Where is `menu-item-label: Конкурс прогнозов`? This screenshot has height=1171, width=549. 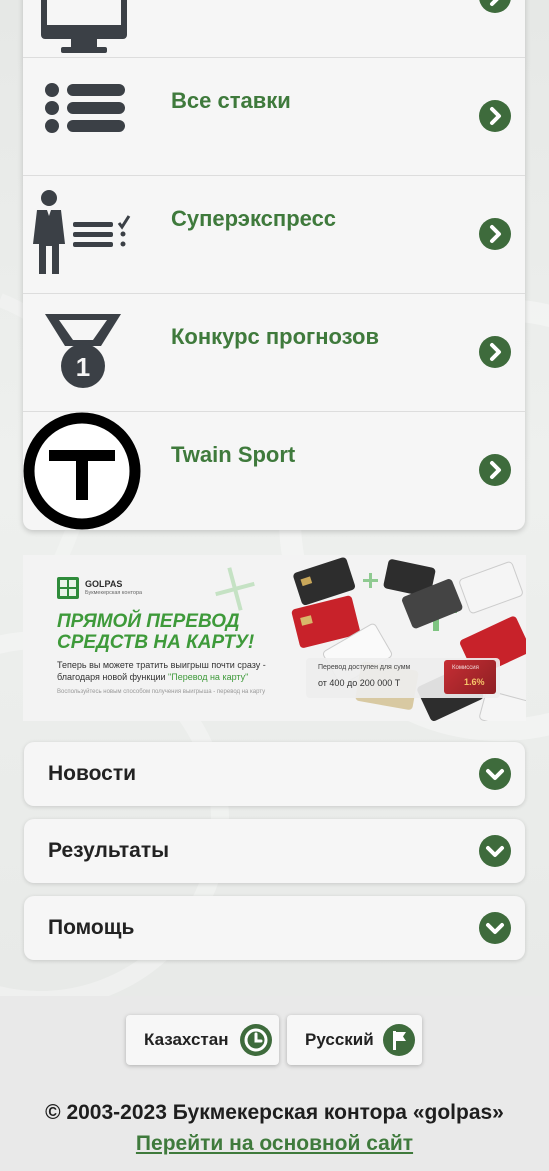
menu-item-label: Конкурс прогнозов is located at coordinates (275, 336).